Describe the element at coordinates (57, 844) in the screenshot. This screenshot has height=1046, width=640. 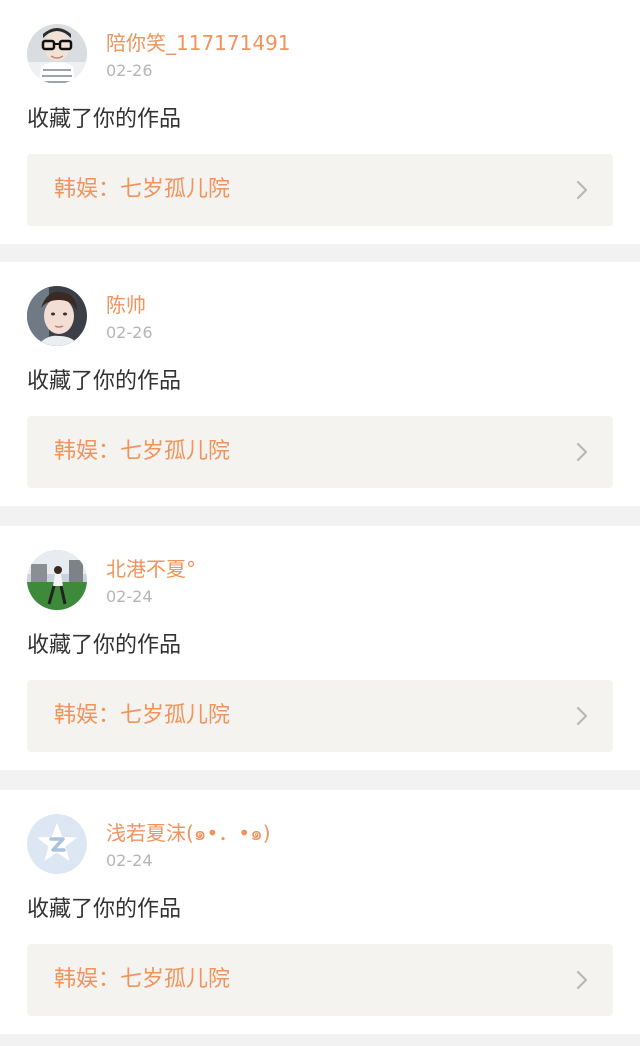
I see `default-qq-avatar-icon` at that location.